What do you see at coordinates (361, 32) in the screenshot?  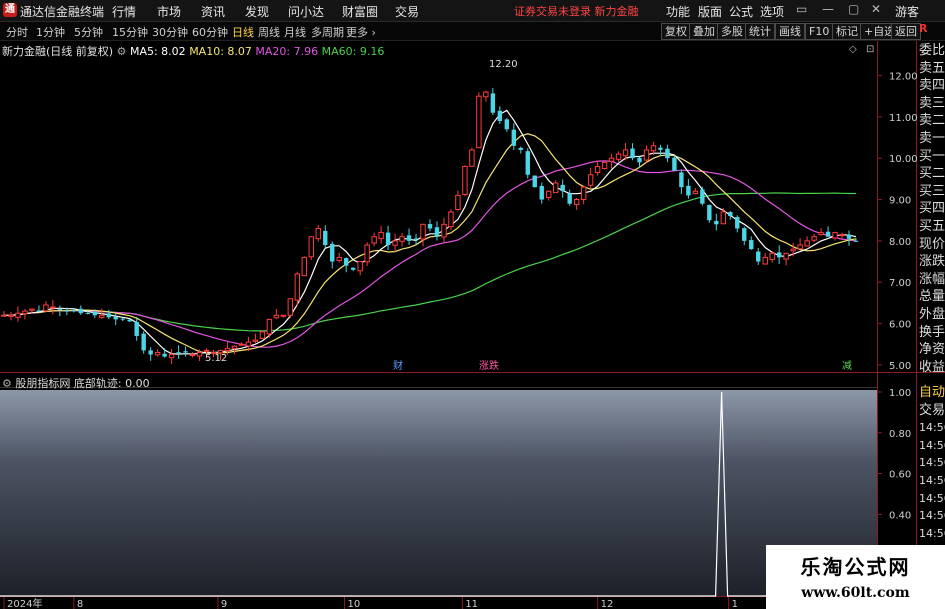 I see `tab-more: 更多 ›` at bounding box center [361, 32].